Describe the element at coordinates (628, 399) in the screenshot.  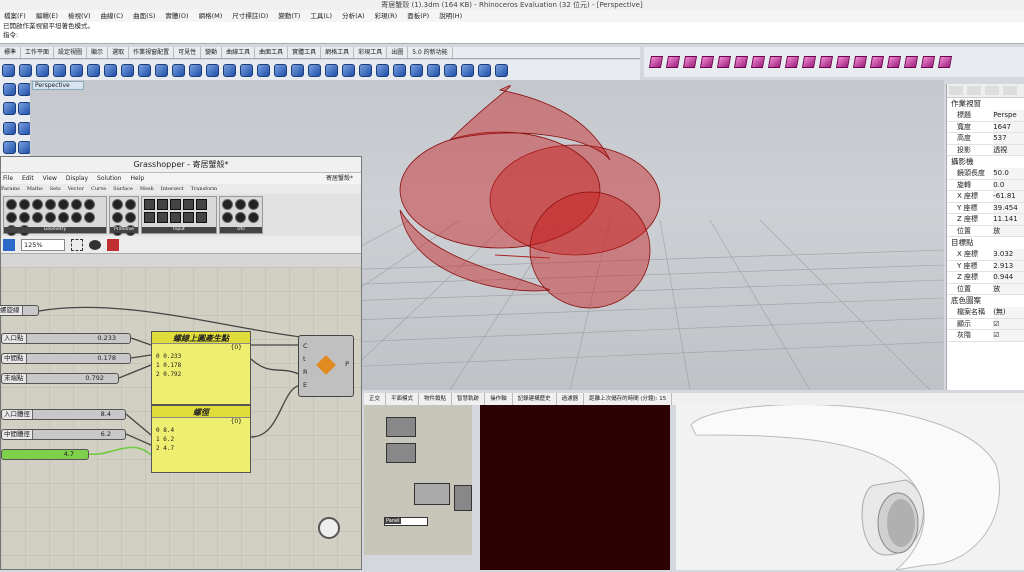
I see `status-toggle: 距離上次儲存的時間 (分鐘): 15` at that location.